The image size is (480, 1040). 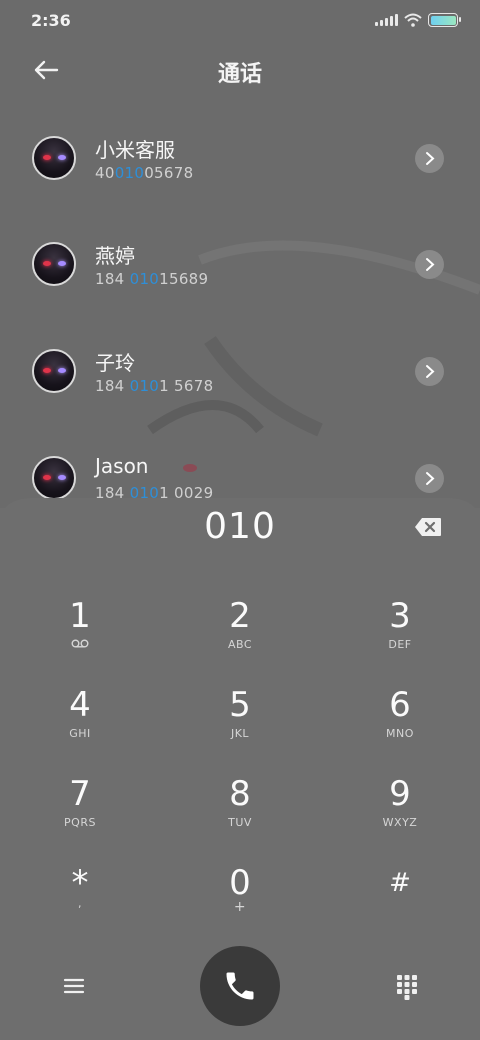 What do you see at coordinates (240, 282) in the screenshot?
I see `contact-row: 燕婷 184 01015689` at bounding box center [240, 282].